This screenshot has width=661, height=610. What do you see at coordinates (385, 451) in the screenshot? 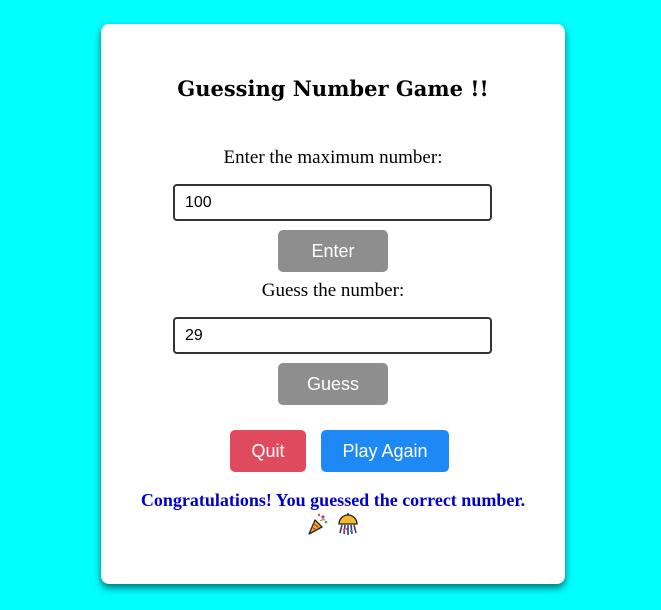
I see `play-again-button: Play Again` at bounding box center [385, 451].